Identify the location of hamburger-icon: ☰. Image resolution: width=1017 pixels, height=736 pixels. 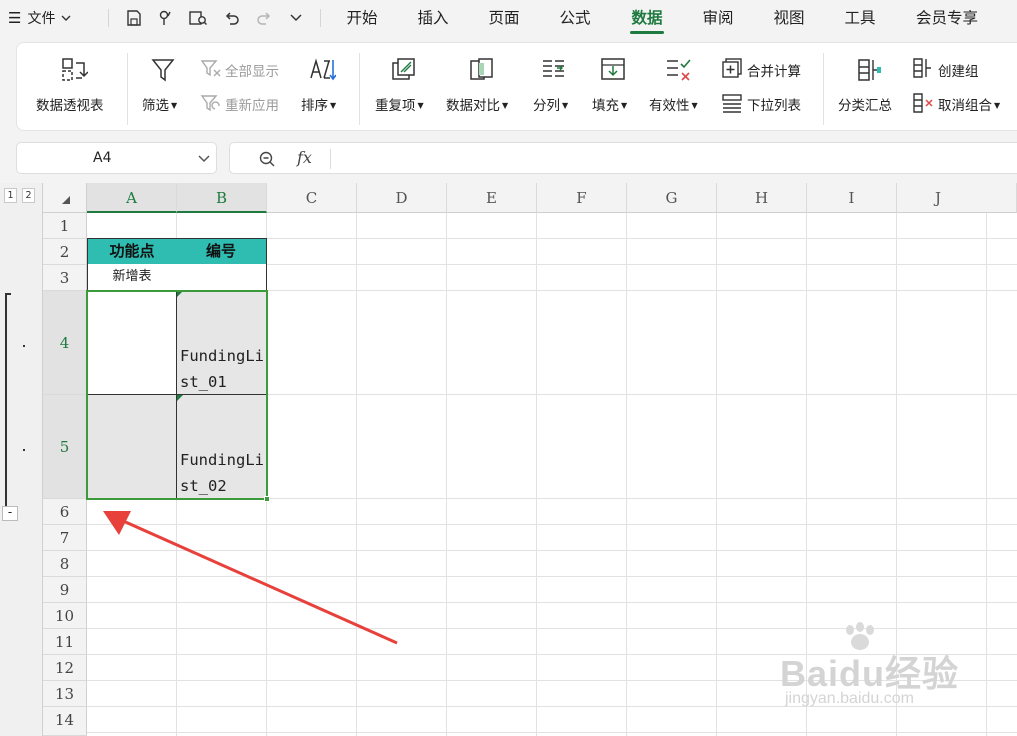
(15, 18).